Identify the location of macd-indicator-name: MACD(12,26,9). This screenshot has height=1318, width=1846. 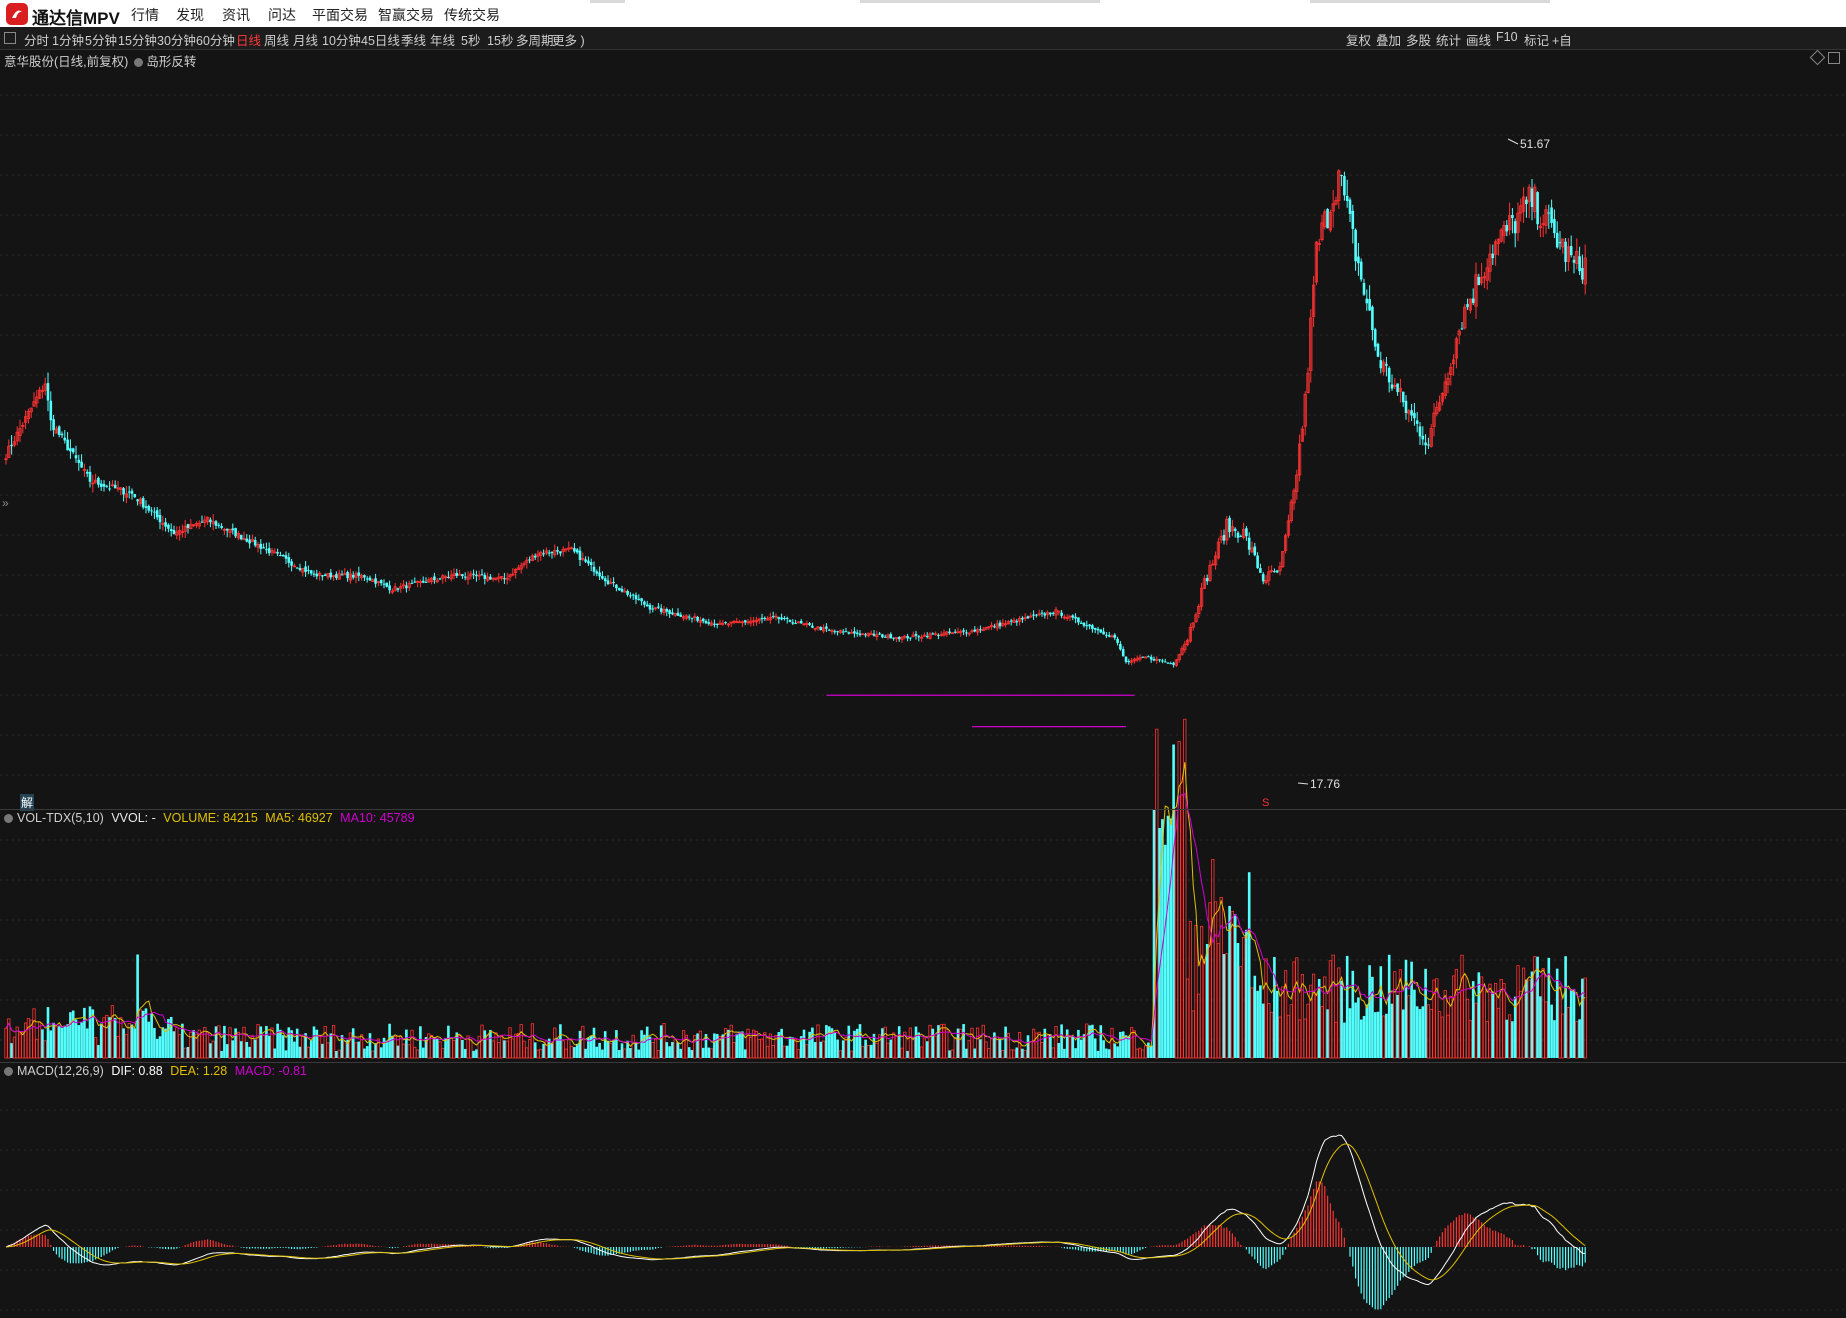
(60, 1071).